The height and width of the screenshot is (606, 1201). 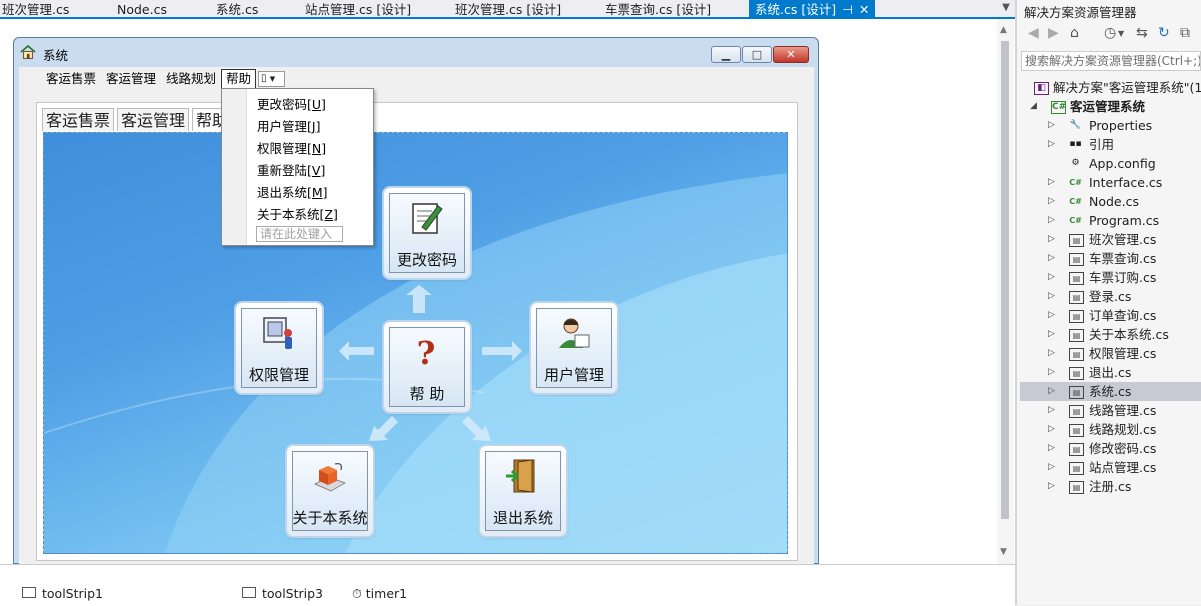 I want to click on permissions-tile: 权限管理, so click(x=279, y=348).